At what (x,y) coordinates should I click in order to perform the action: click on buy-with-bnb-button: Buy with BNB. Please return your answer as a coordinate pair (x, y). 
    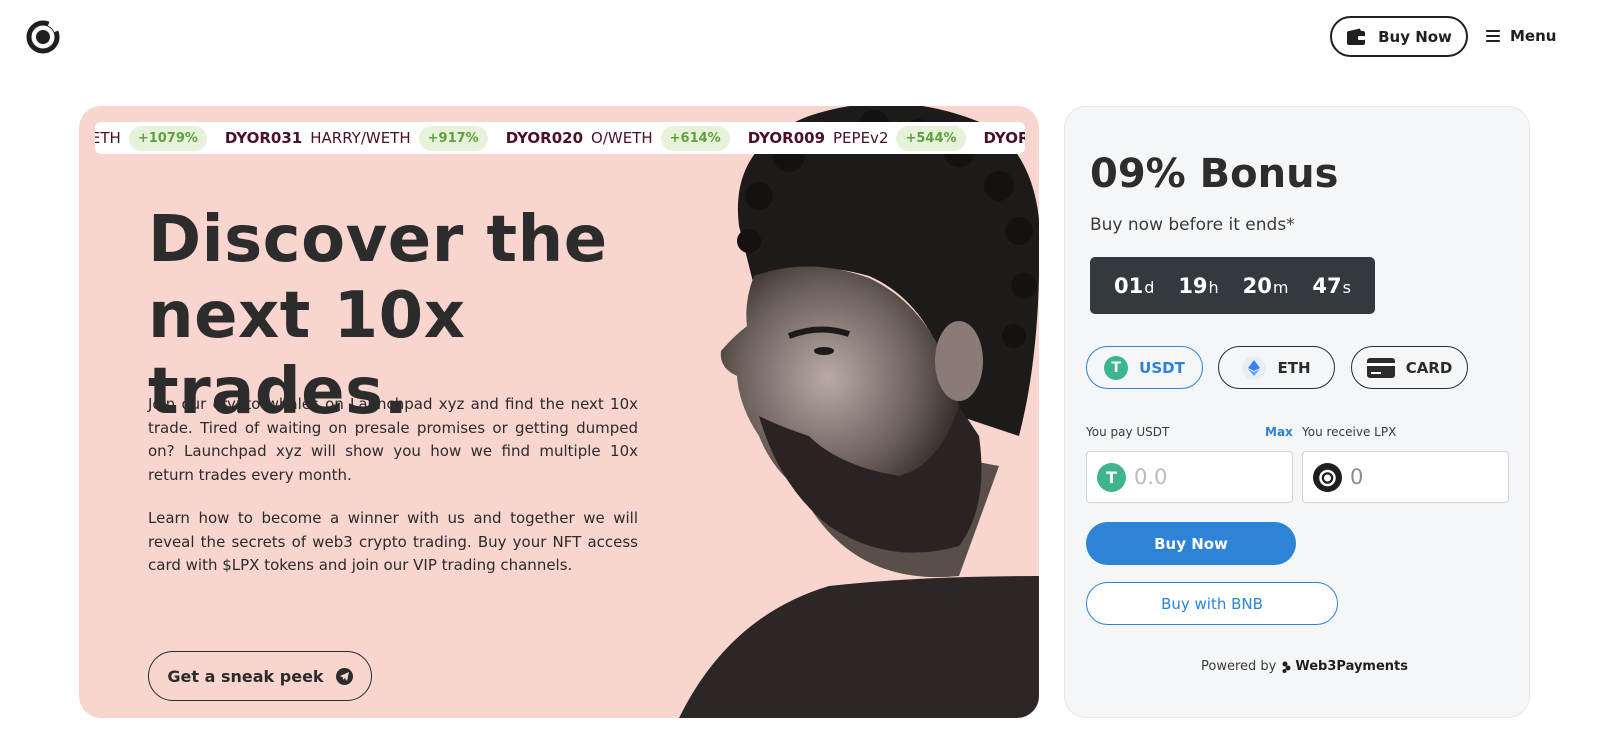
    Looking at the image, I should click on (1212, 603).